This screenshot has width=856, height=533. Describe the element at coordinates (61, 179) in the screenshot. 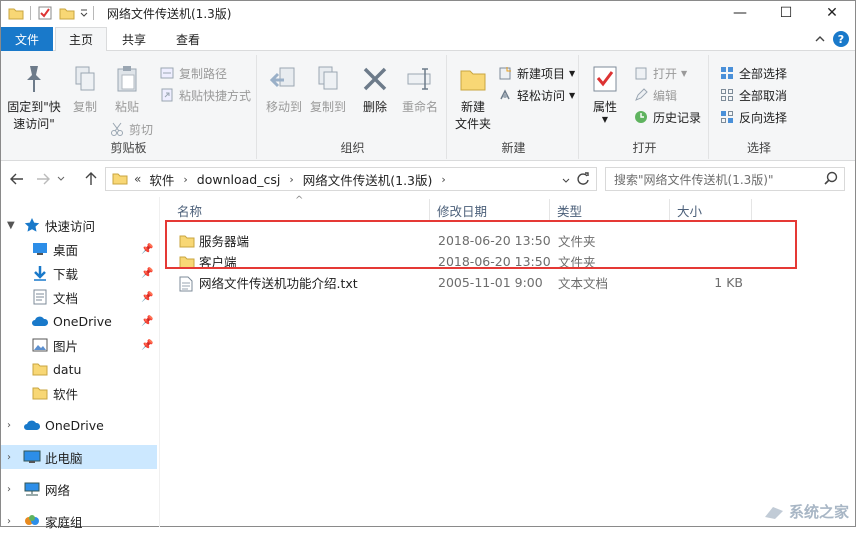

I see `recent-locations-icon` at that location.